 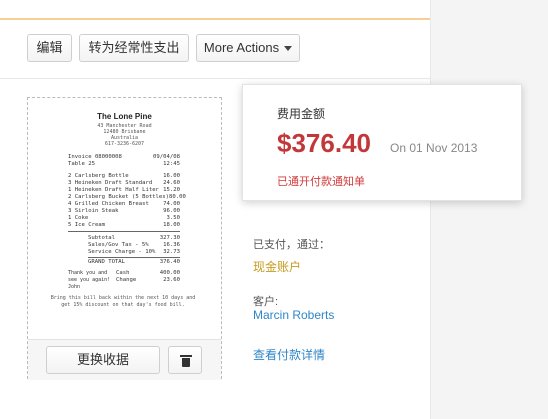 I want to click on receipt-table-time: 12:45, so click(x=171, y=164).